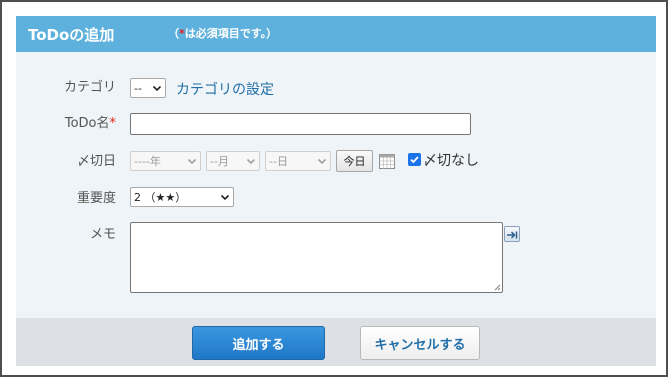  What do you see at coordinates (96, 161) in the screenshot?
I see `deadline-label: 〆切日` at bounding box center [96, 161].